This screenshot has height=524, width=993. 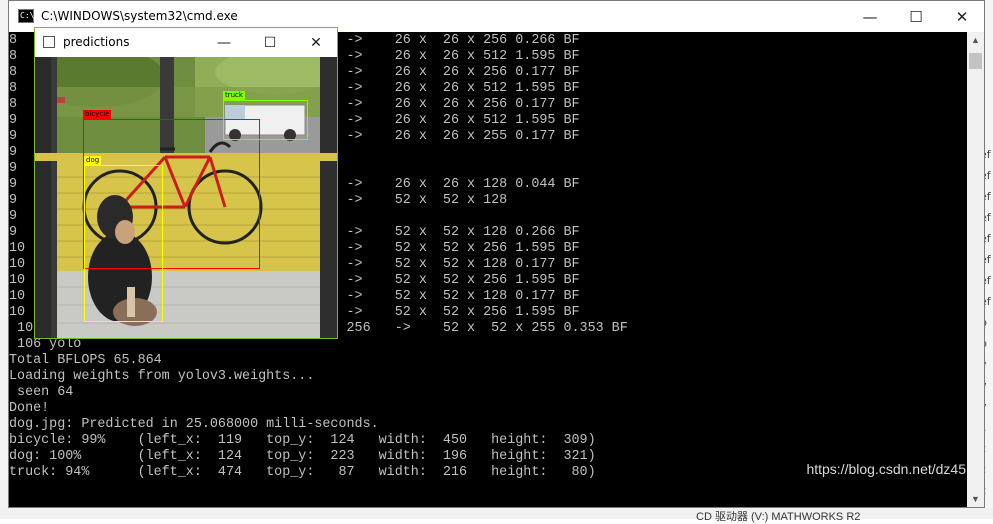 What do you see at coordinates (186, 42) in the screenshot?
I see `predictions-title-bar: predictions — ☐ ✕` at bounding box center [186, 42].